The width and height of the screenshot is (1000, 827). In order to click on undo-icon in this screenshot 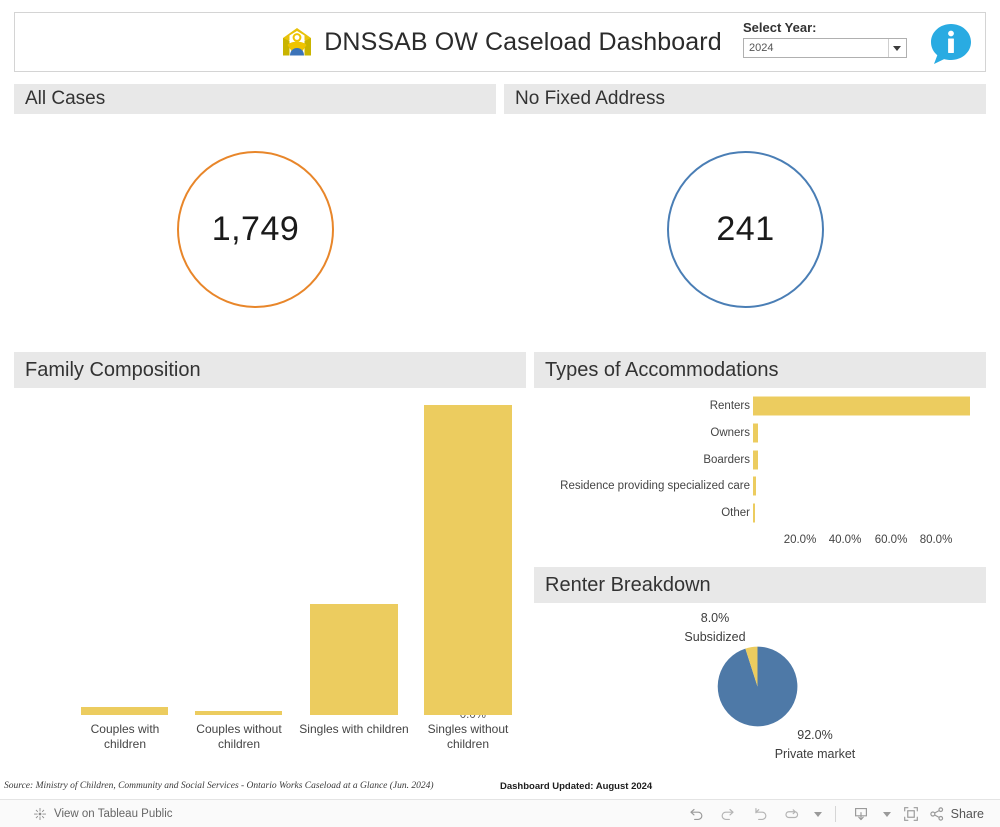, I will do `click(696, 814)`.